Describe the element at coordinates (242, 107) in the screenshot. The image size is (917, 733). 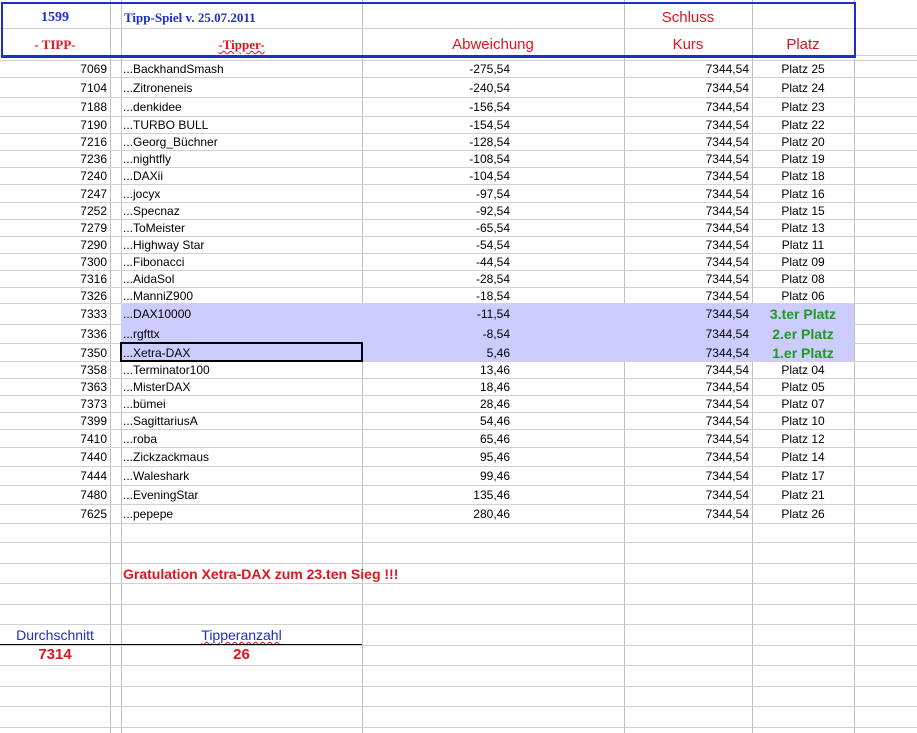
I see `tipper-cell: ...denkidee` at that location.